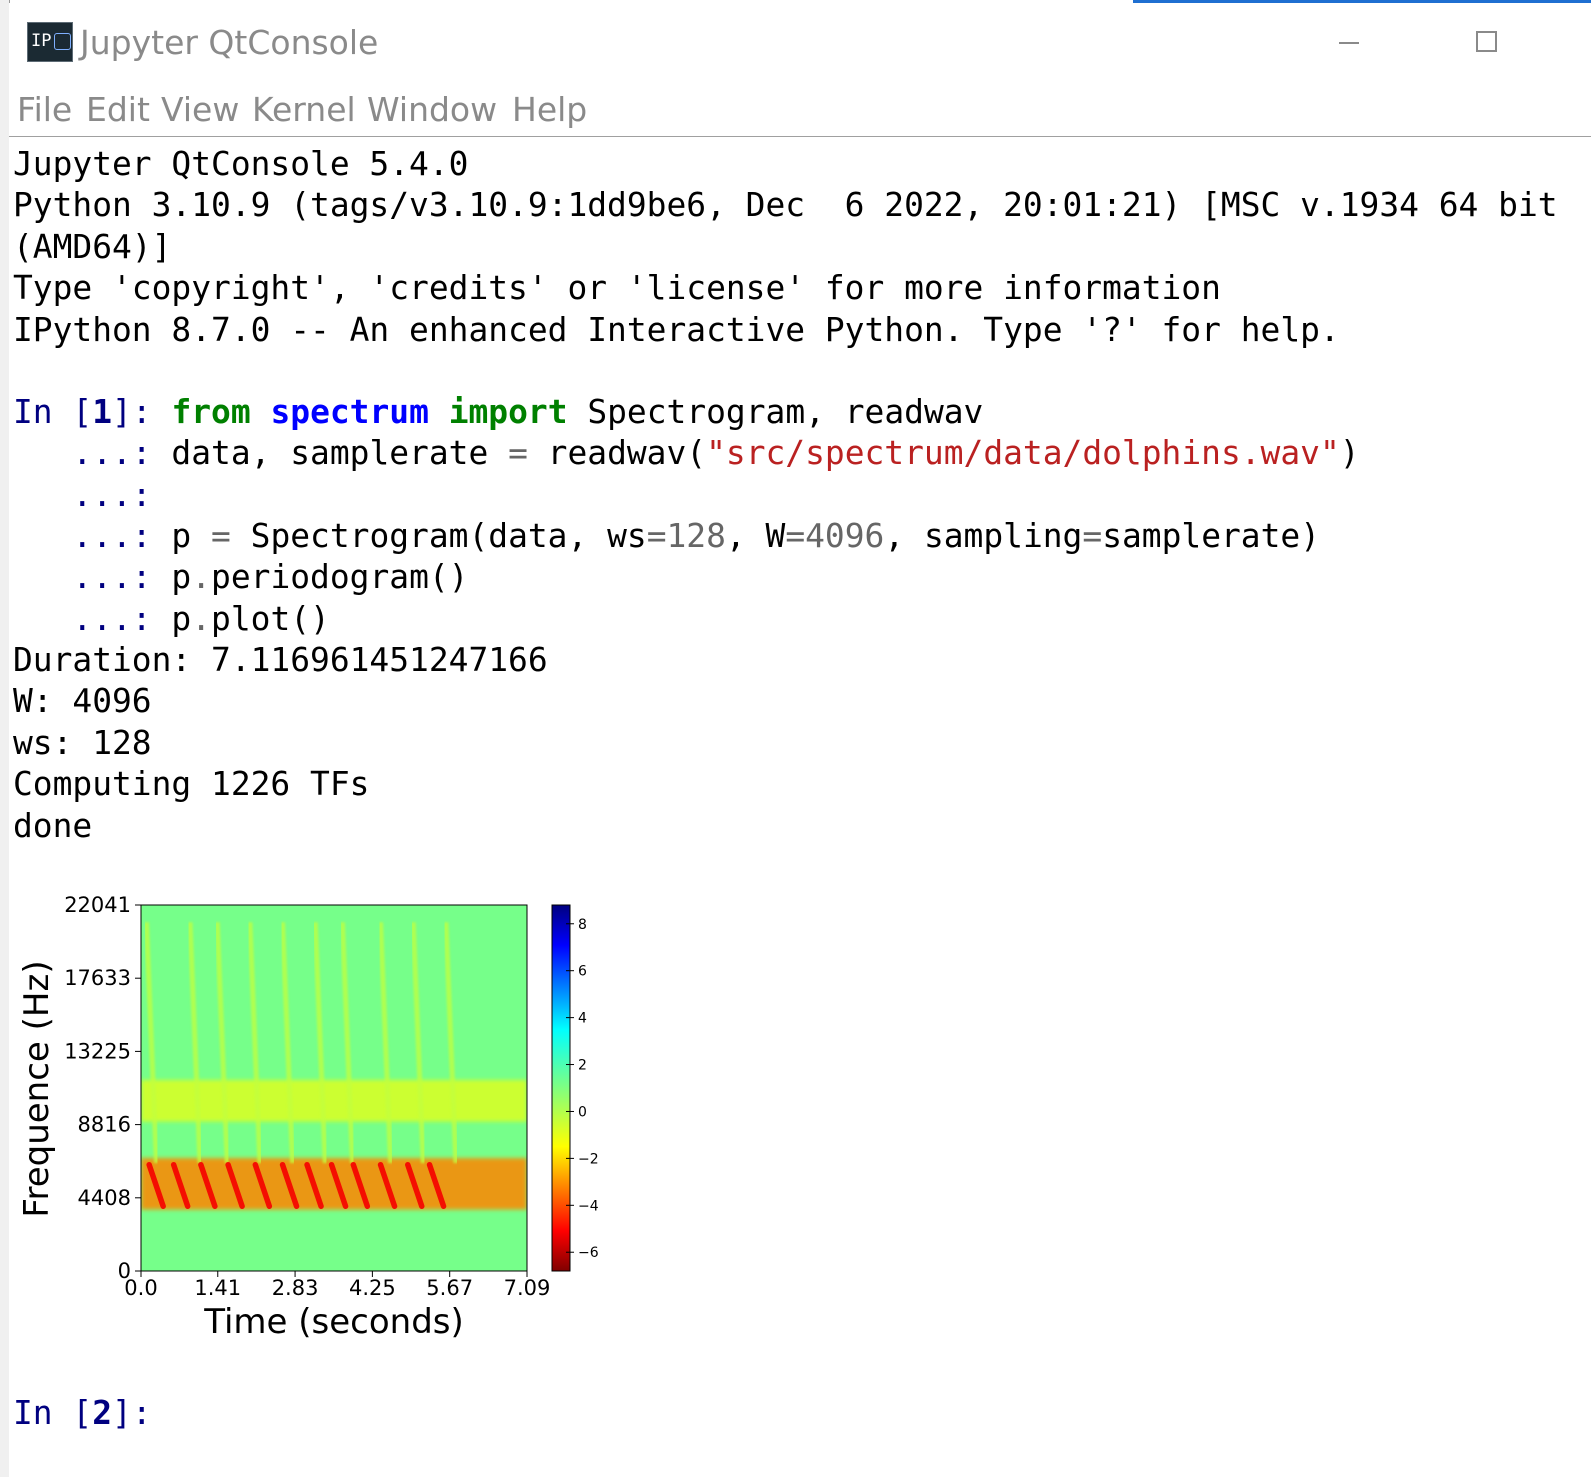  Describe the element at coordinates (217, 1288) in the screenshot. I see `x-tick-label: 1.41` at that location.